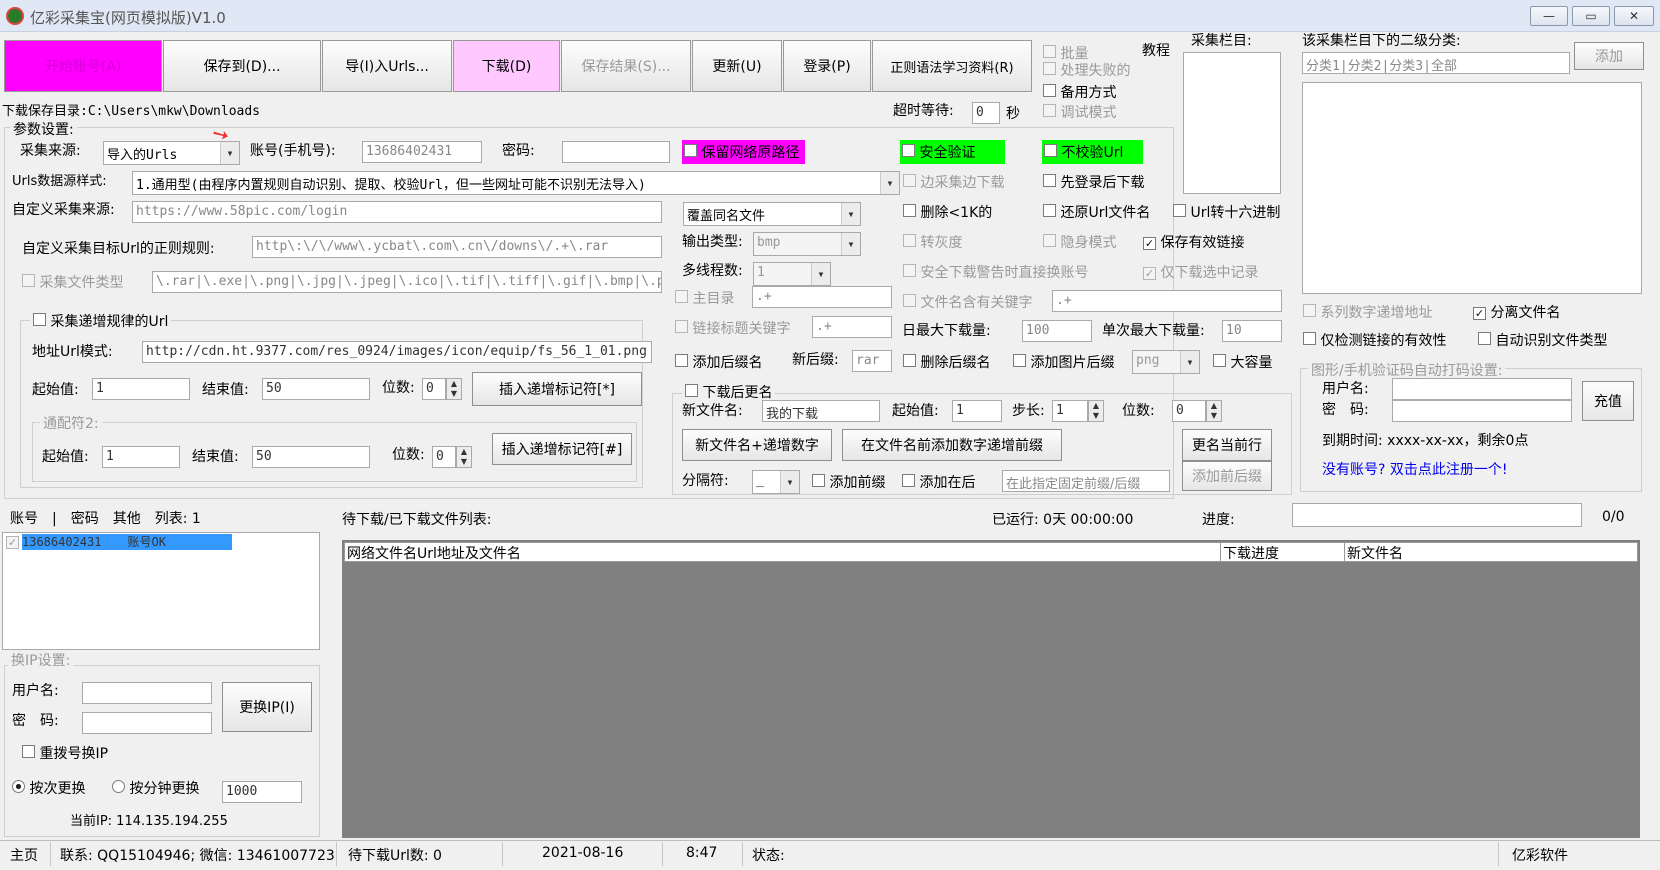  Describe the element at coordinates (1436, 63) in the screenshot. I see `subcat-input: 分类1|分类2|分类3|全部` at that location.